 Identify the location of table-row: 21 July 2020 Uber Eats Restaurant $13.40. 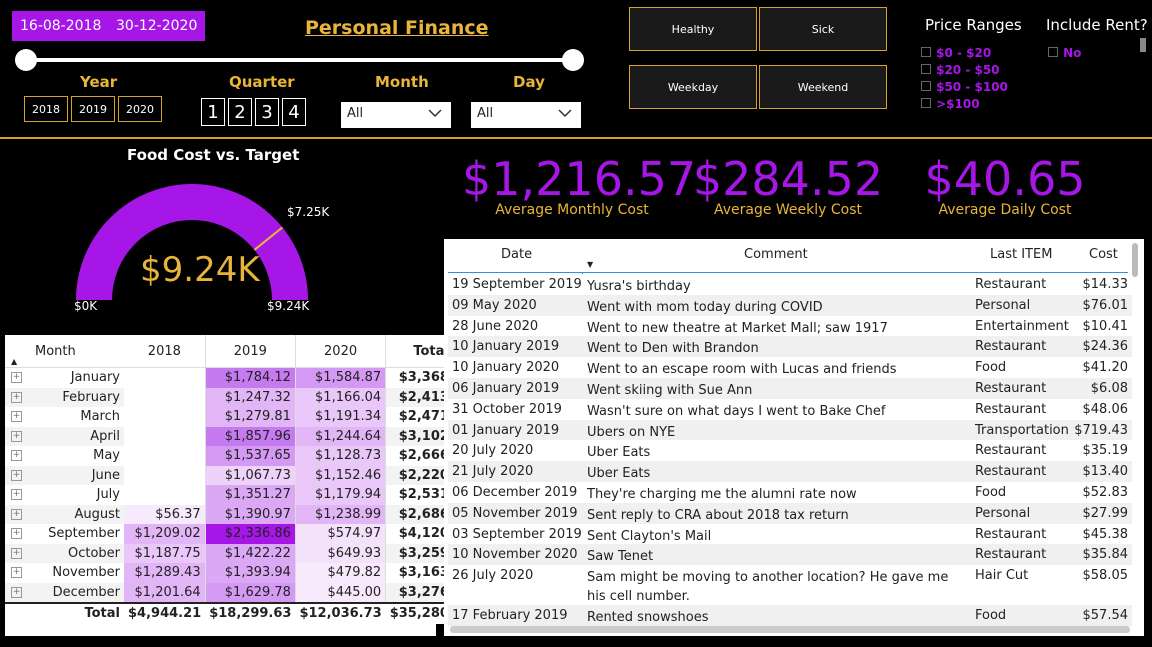
(790, 471).